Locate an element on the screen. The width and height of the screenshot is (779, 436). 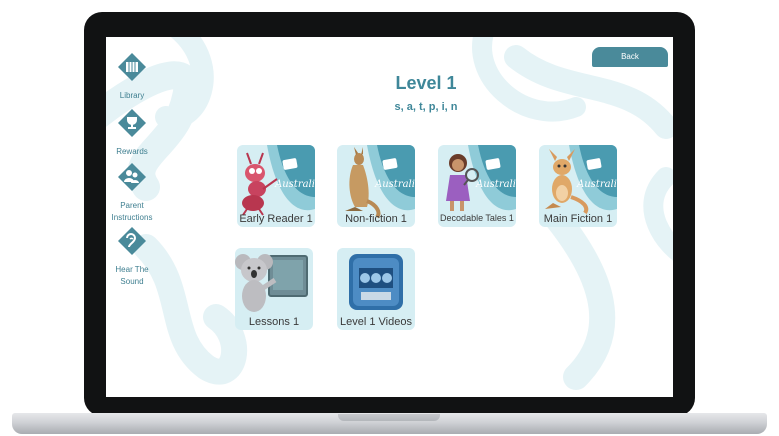
sidebar-item-label: Rewards is located at coordinates (132, 151).